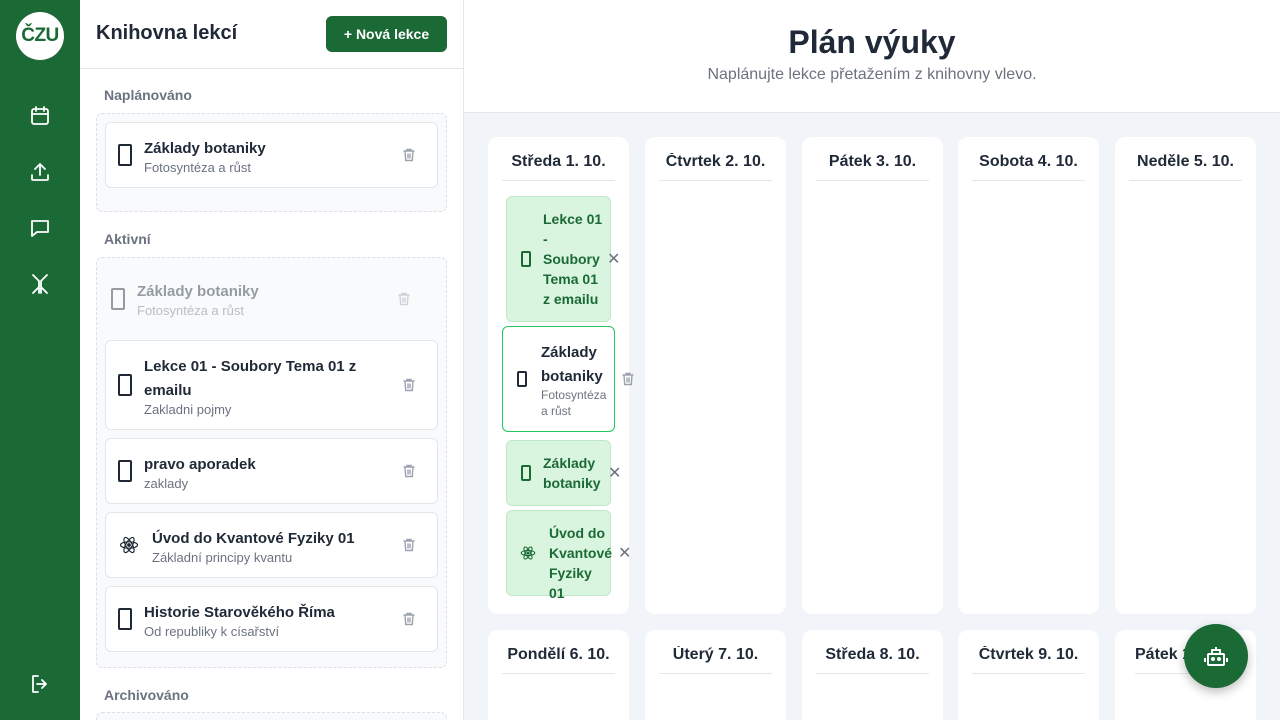 The width and height of the screenshot is (1280, 720). I want to click on dragging-lesson-card: Základy botaniky Fotosyntéza a růst, so click(568, 379).